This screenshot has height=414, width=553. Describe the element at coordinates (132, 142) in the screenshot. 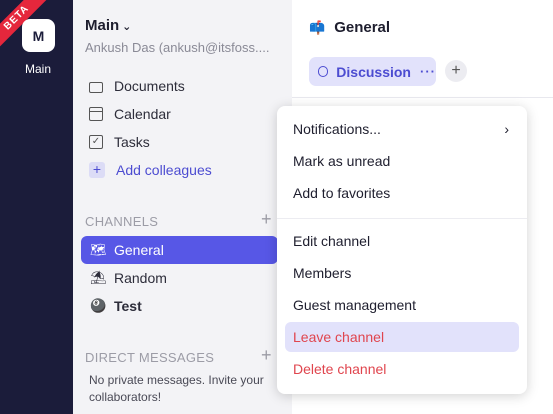

I see `sidebar-item-label: Tasks` at that location.